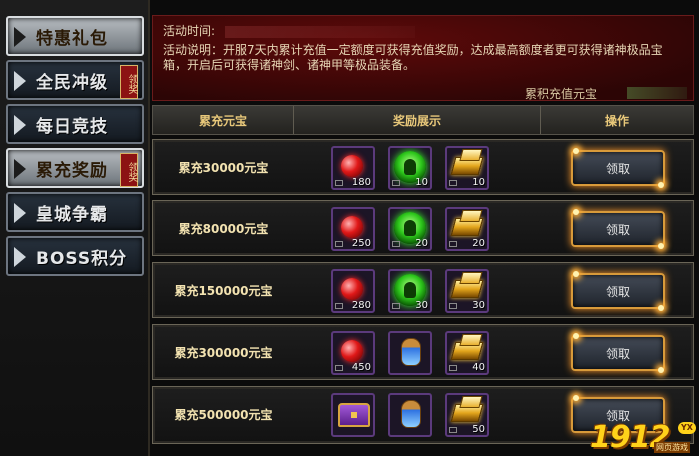  I want to click on sidebar-item-city-battle: 皇城争霸, so click(75, 212).